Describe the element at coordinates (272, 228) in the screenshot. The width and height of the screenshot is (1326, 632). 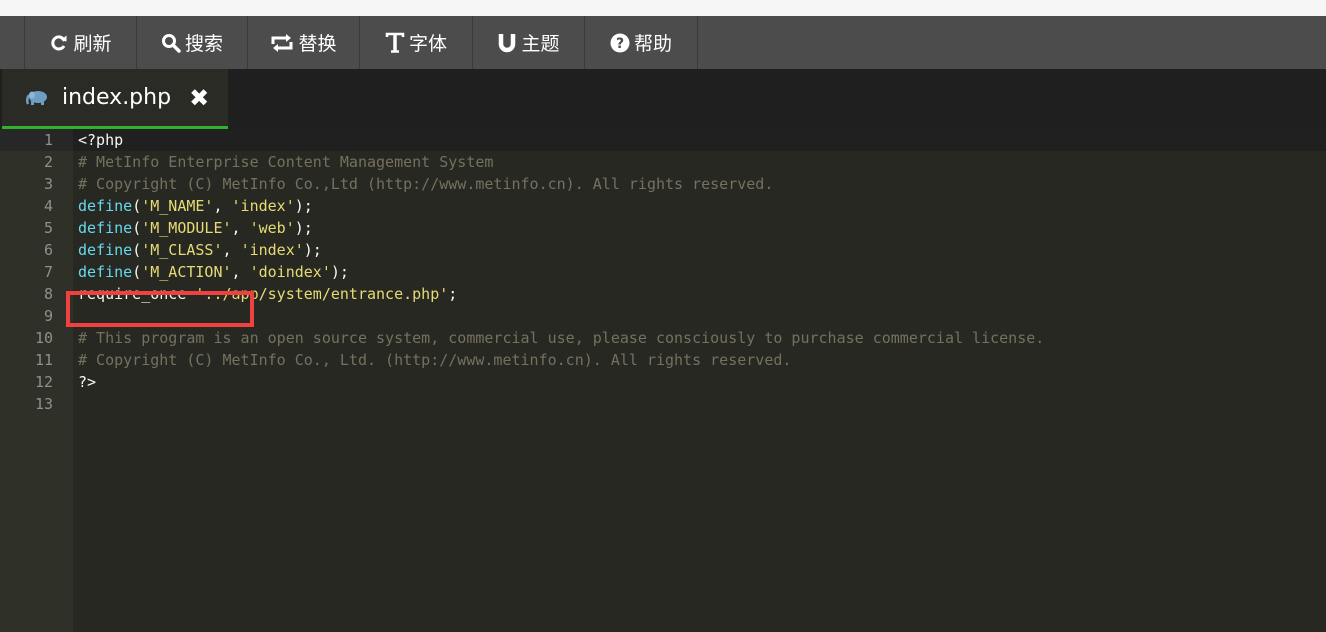
I see `code-string: 'web'` at that location.